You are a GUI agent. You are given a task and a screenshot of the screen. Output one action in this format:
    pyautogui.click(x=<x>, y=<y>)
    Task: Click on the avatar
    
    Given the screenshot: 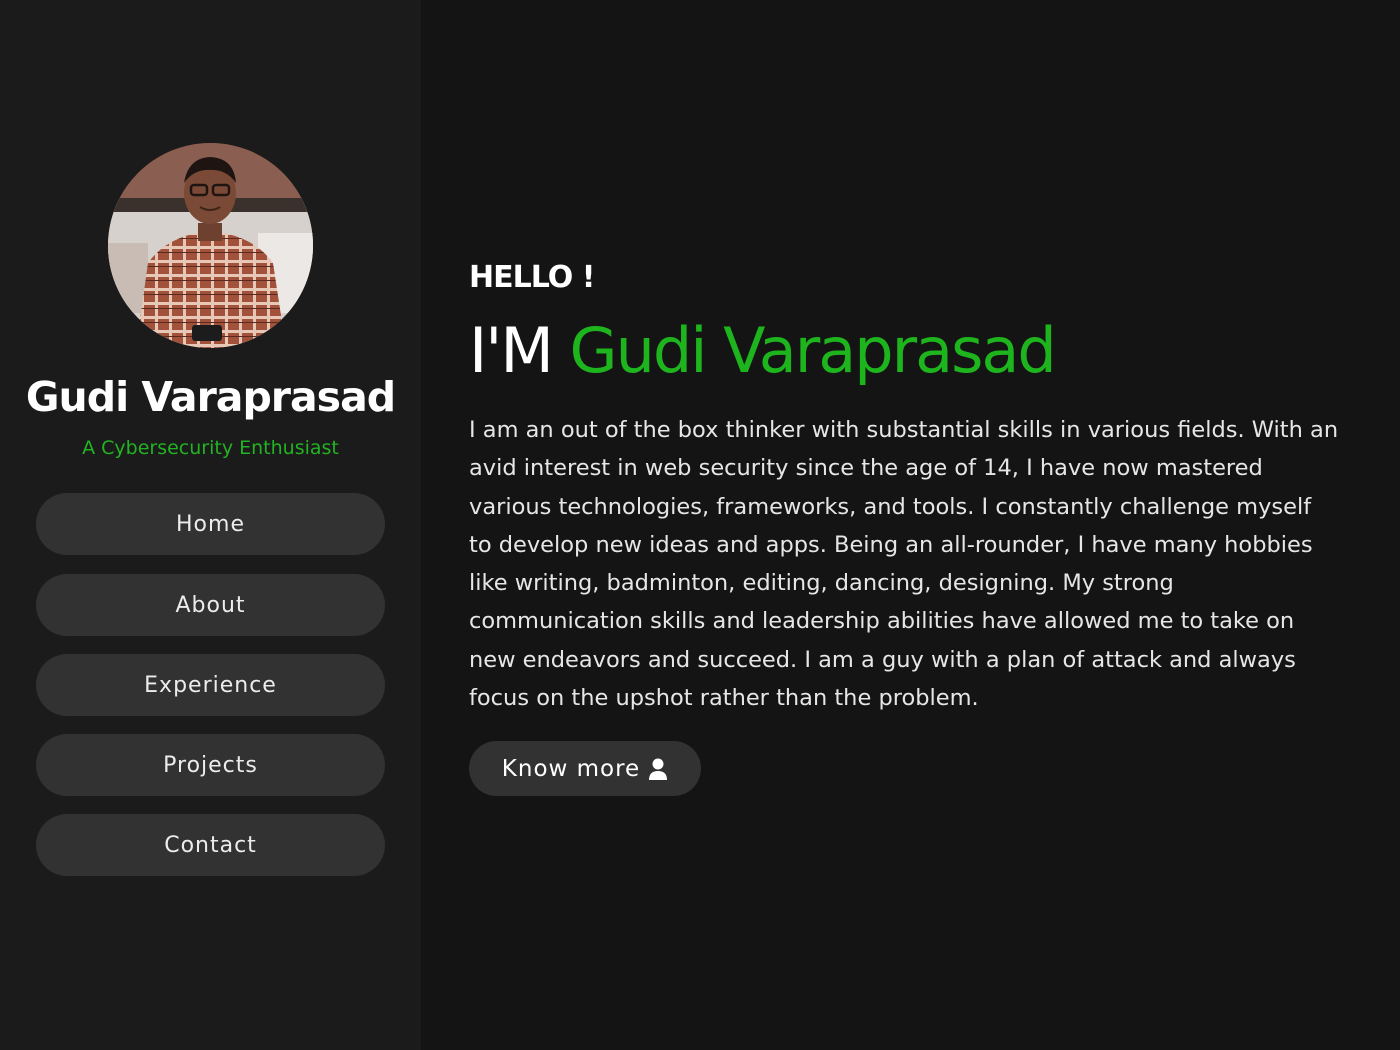 What is the action you would take?
    pyautogui.click(x=210, y=245)
    